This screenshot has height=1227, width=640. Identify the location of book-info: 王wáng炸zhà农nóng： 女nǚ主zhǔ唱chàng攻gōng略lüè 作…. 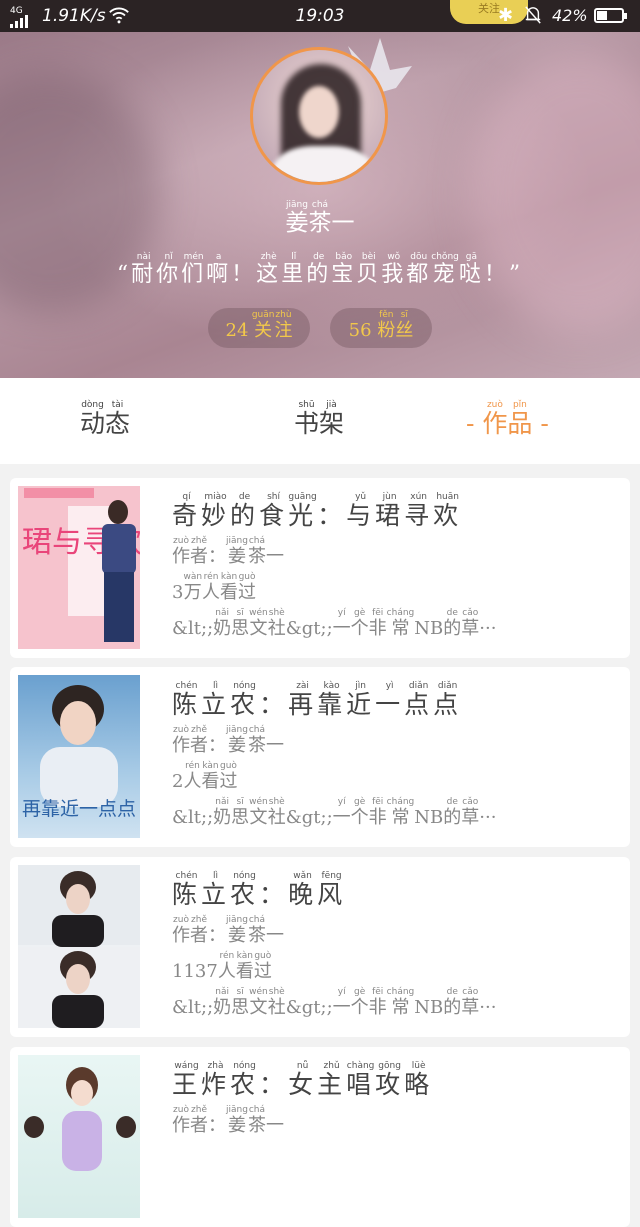
(397, 1099).